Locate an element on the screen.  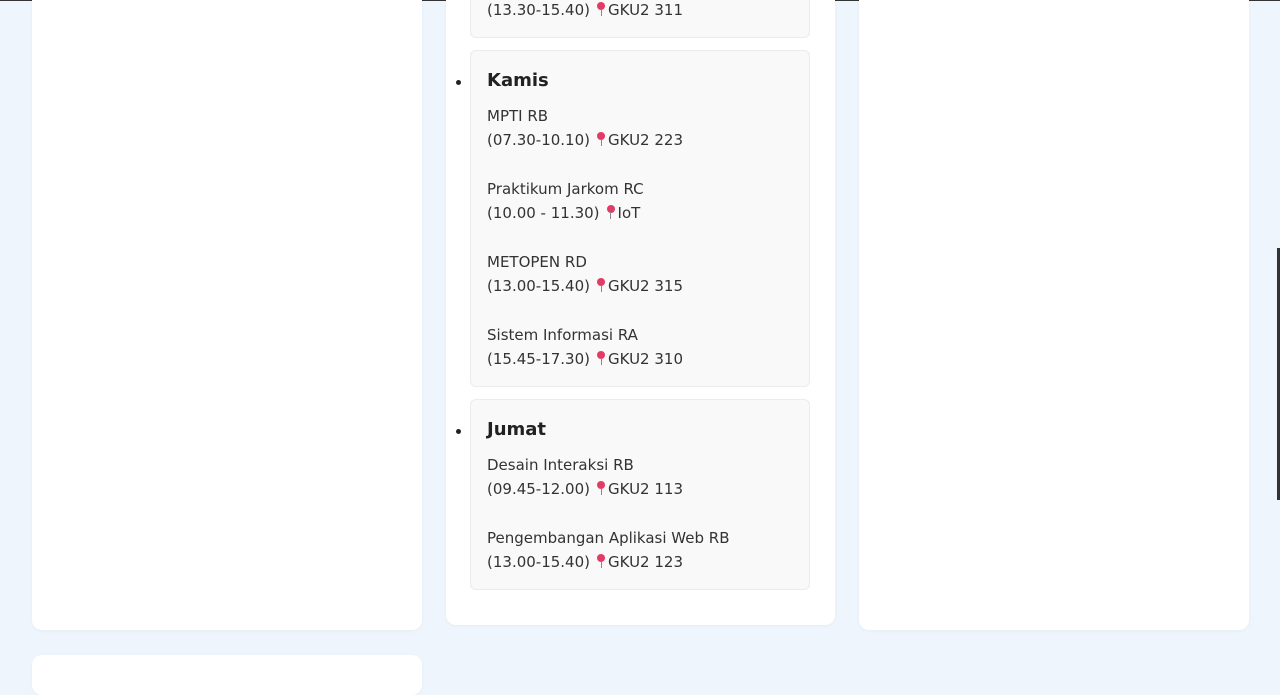
entry-time: (09.45-12.00) is located at coordinates (539, 489).